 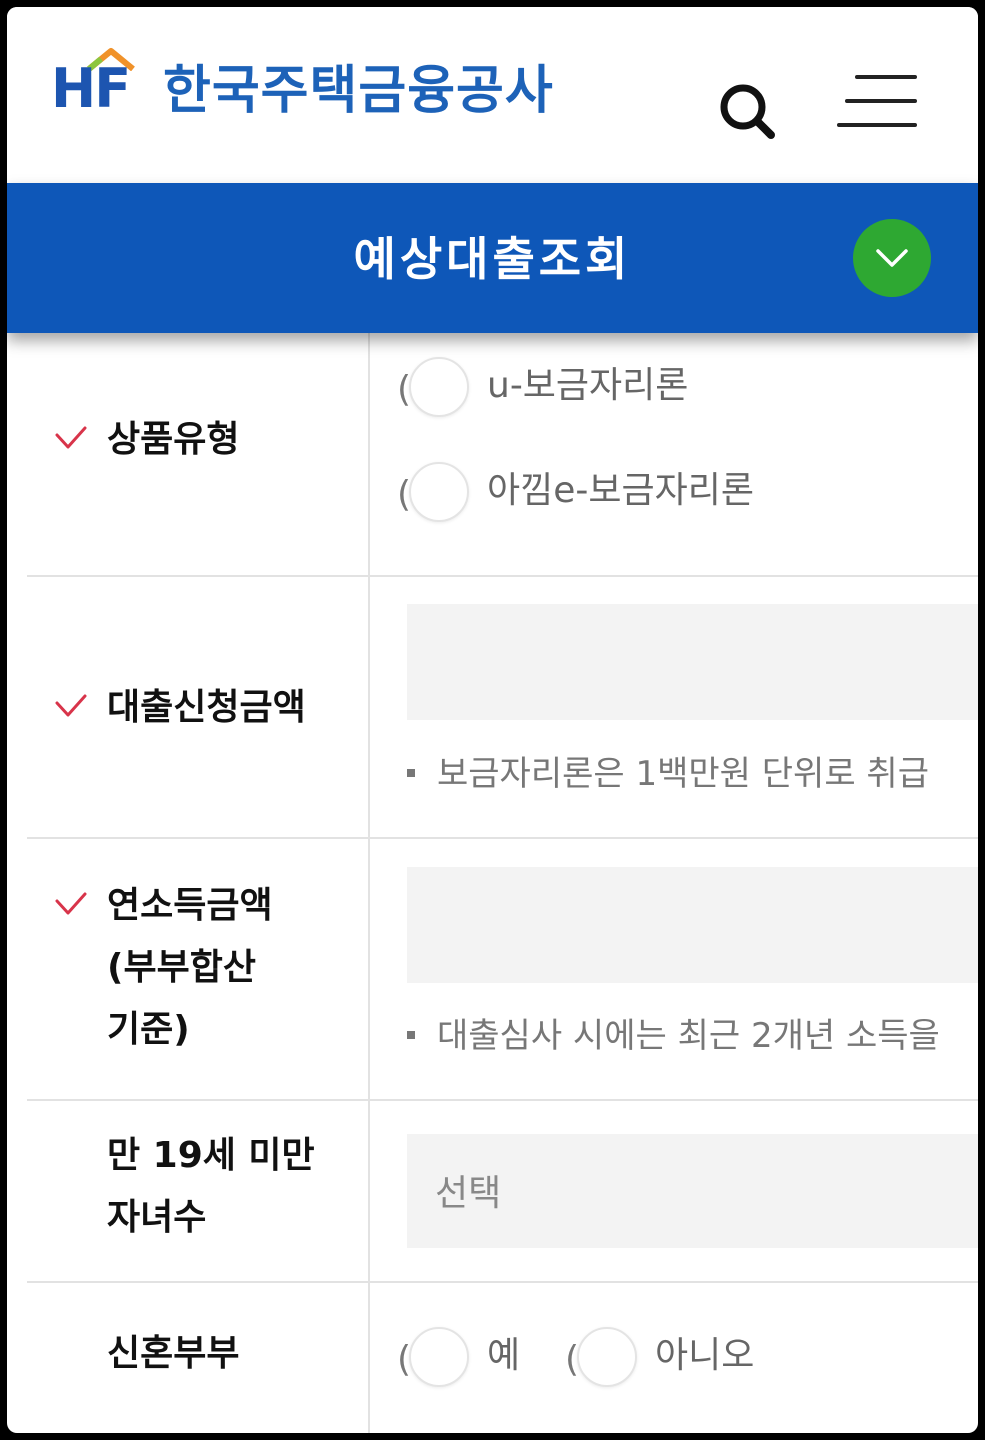 What do you see at coordinates (705, 1355) in the screenshot?
I see `radio-label: 아니오` at bounding box center [705, 1355].